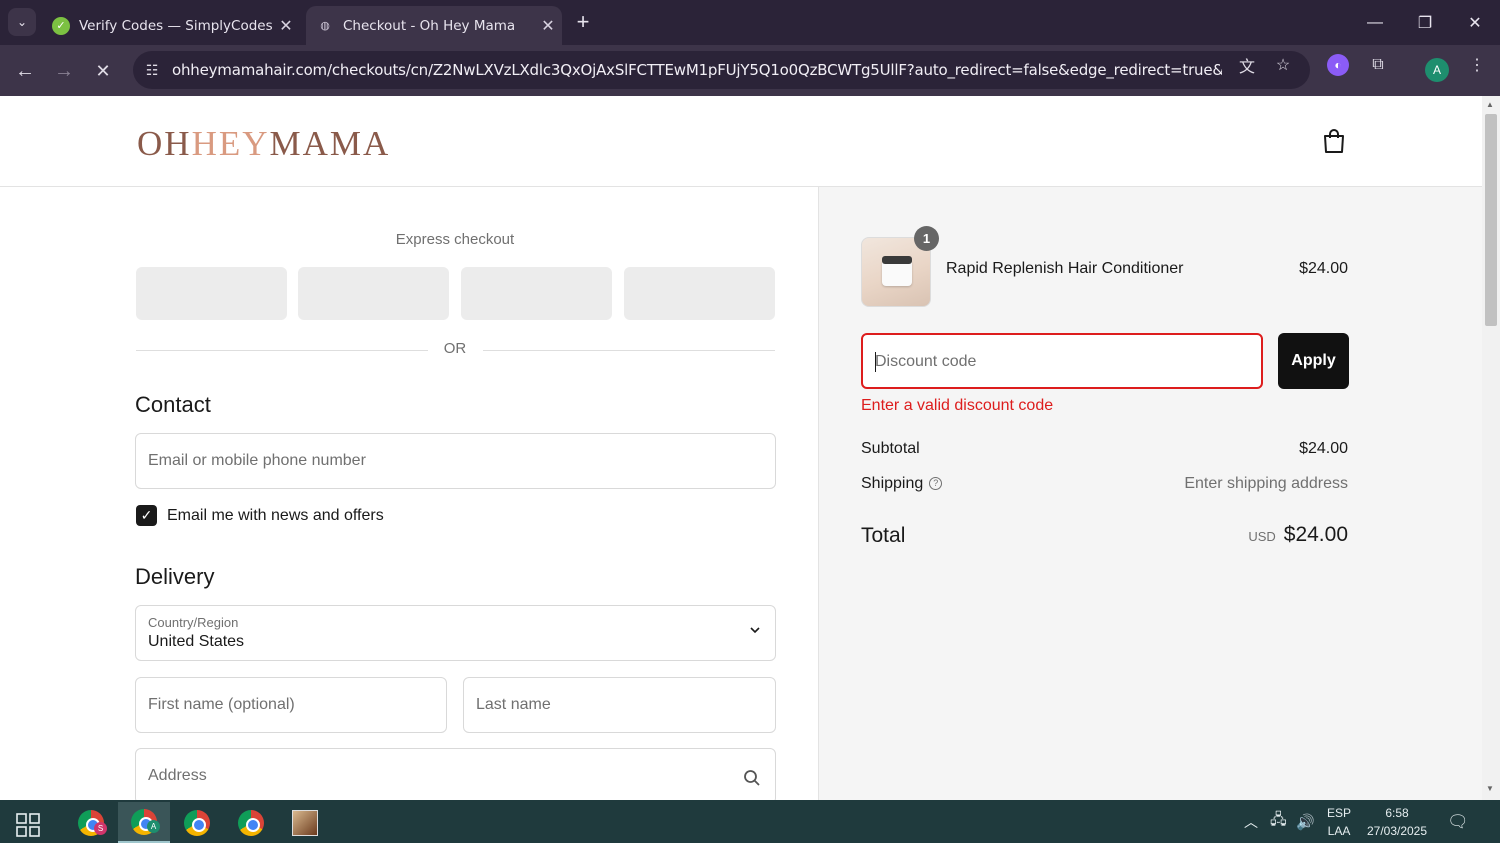 The height and width of the screenshot is (843, 1500). I want to click on apply-discount-button: Apply, so click(1313, 361).